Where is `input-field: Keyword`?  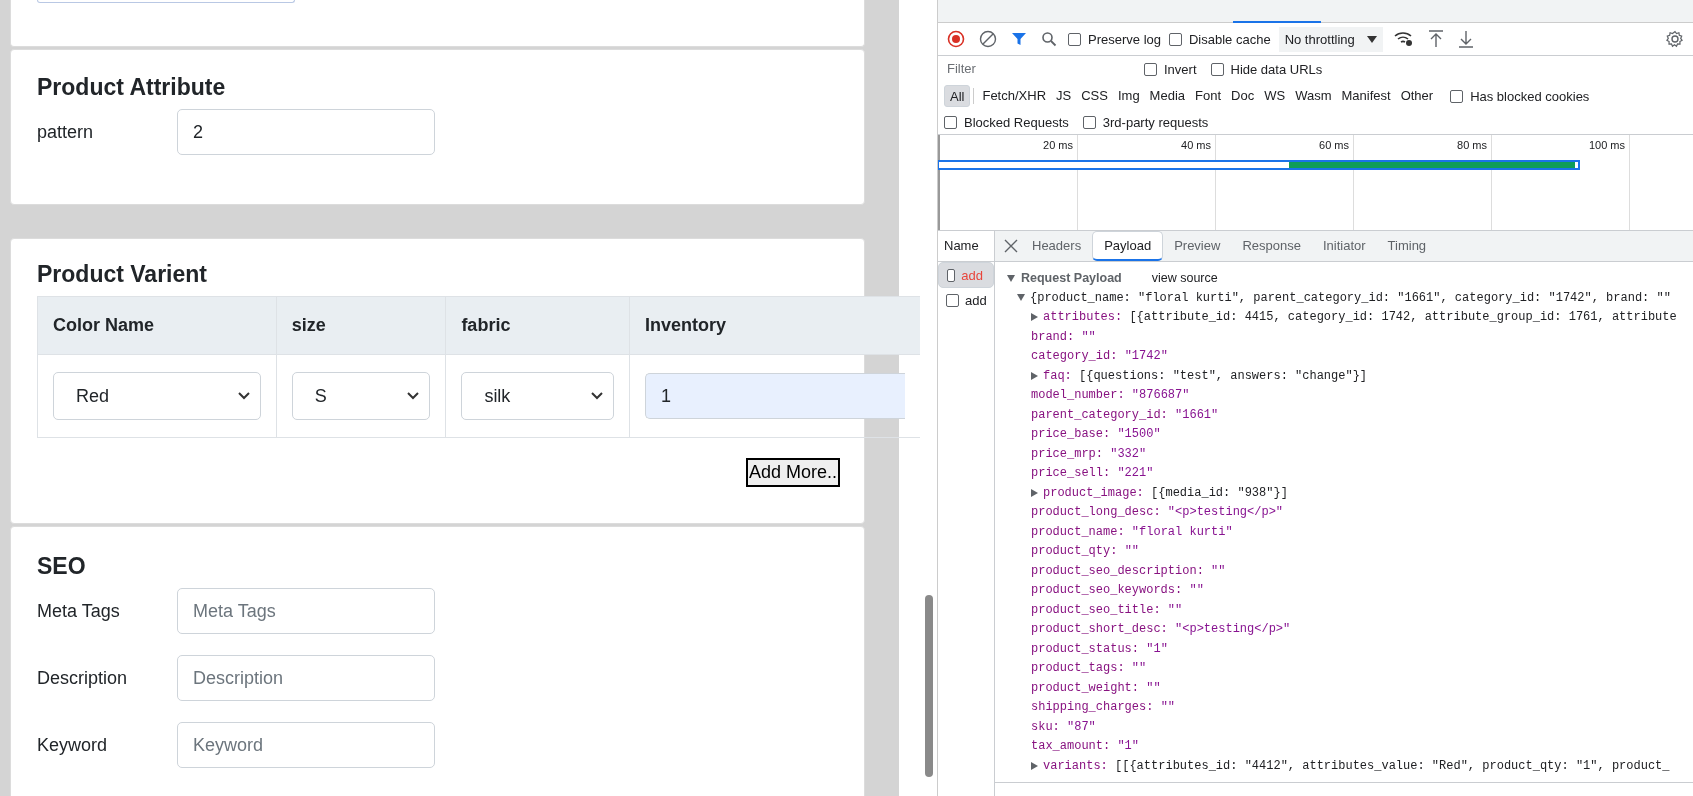
input-field: Keyword is located at coordinates (306, 745).